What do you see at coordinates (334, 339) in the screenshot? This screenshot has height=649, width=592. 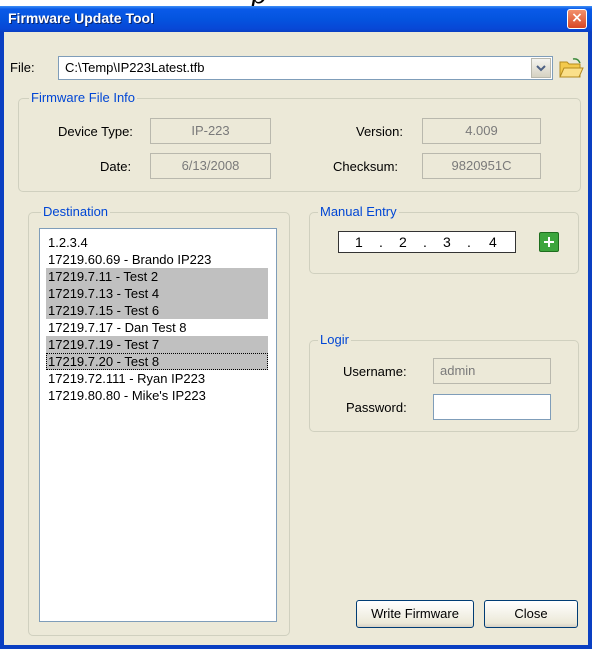 I see `login-legend: Logir` at bounding box center [334, 339].